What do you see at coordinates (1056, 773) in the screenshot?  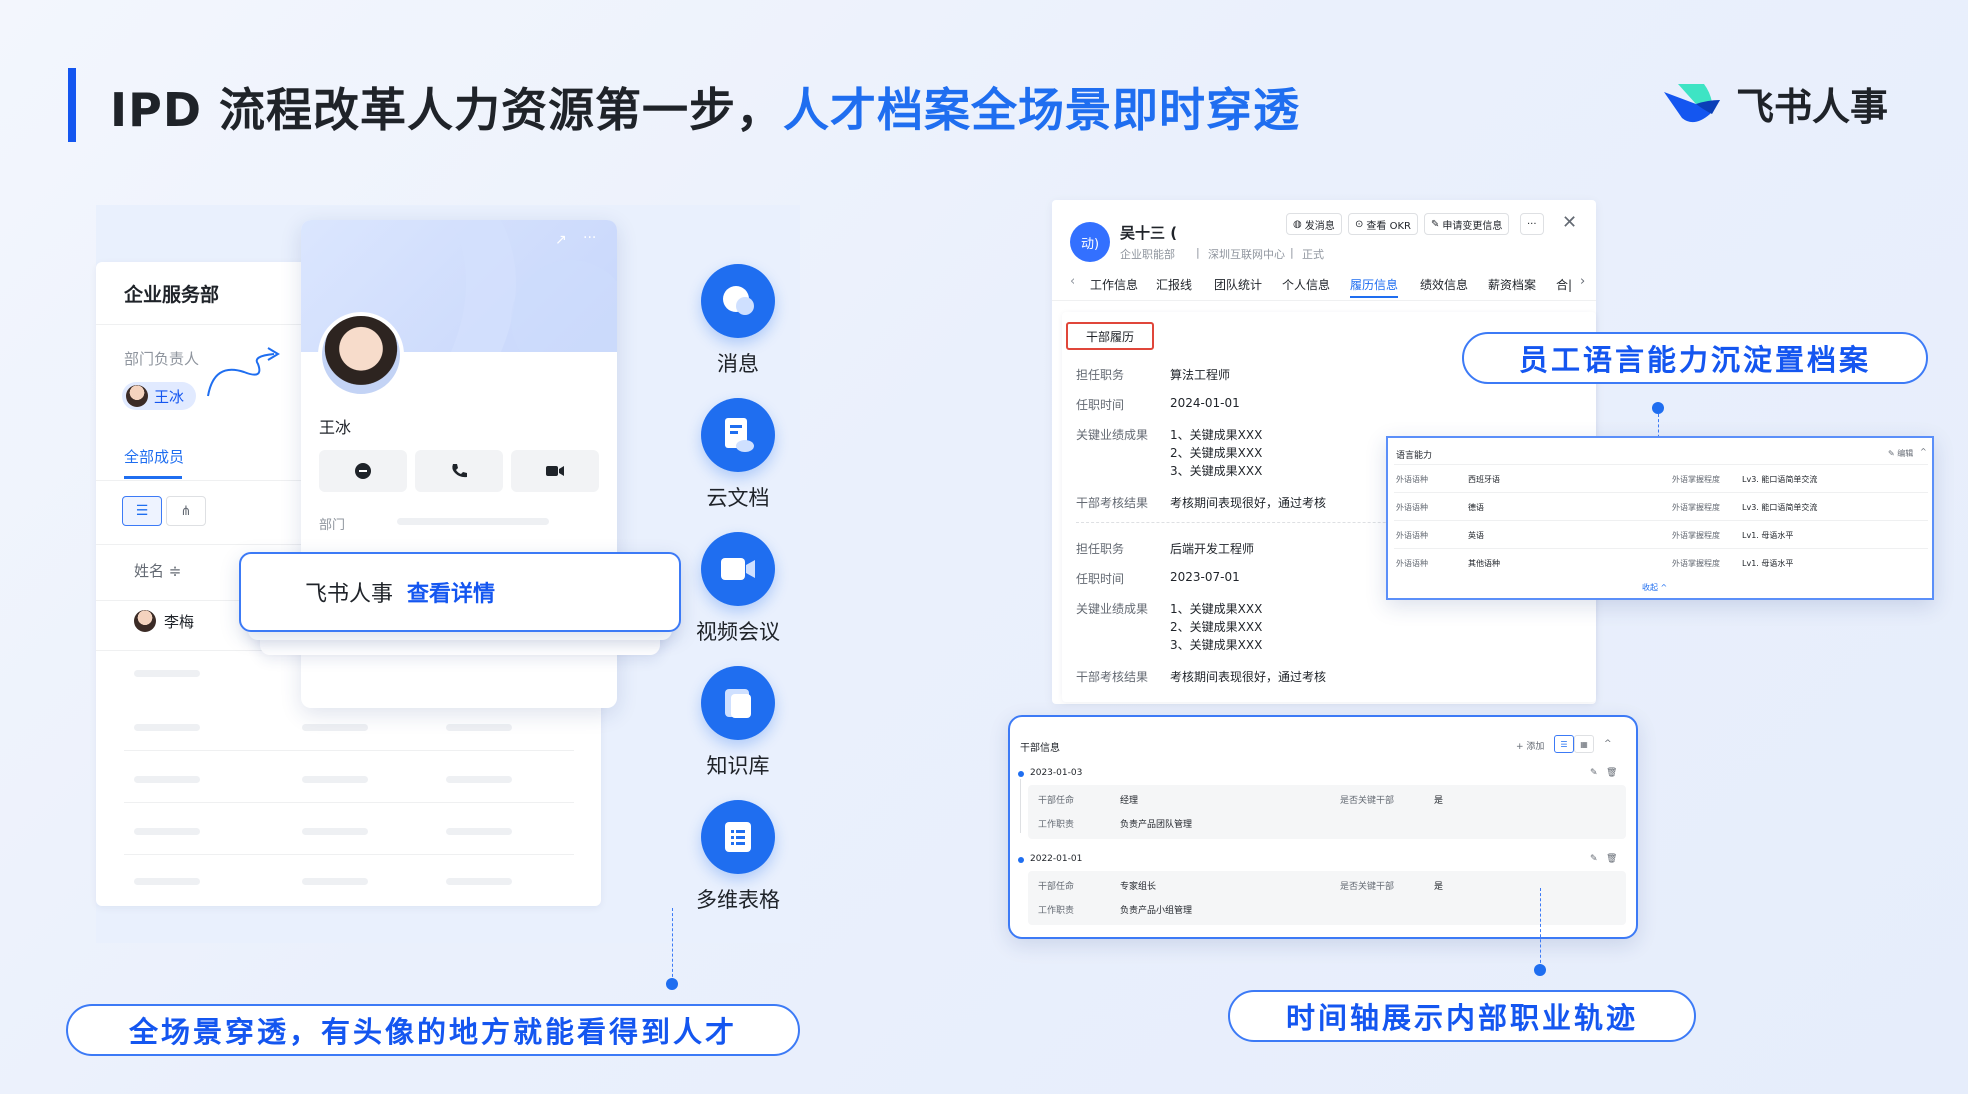 I see `timeline-date: 2023-01-03` at bounding box center [1056, 773].